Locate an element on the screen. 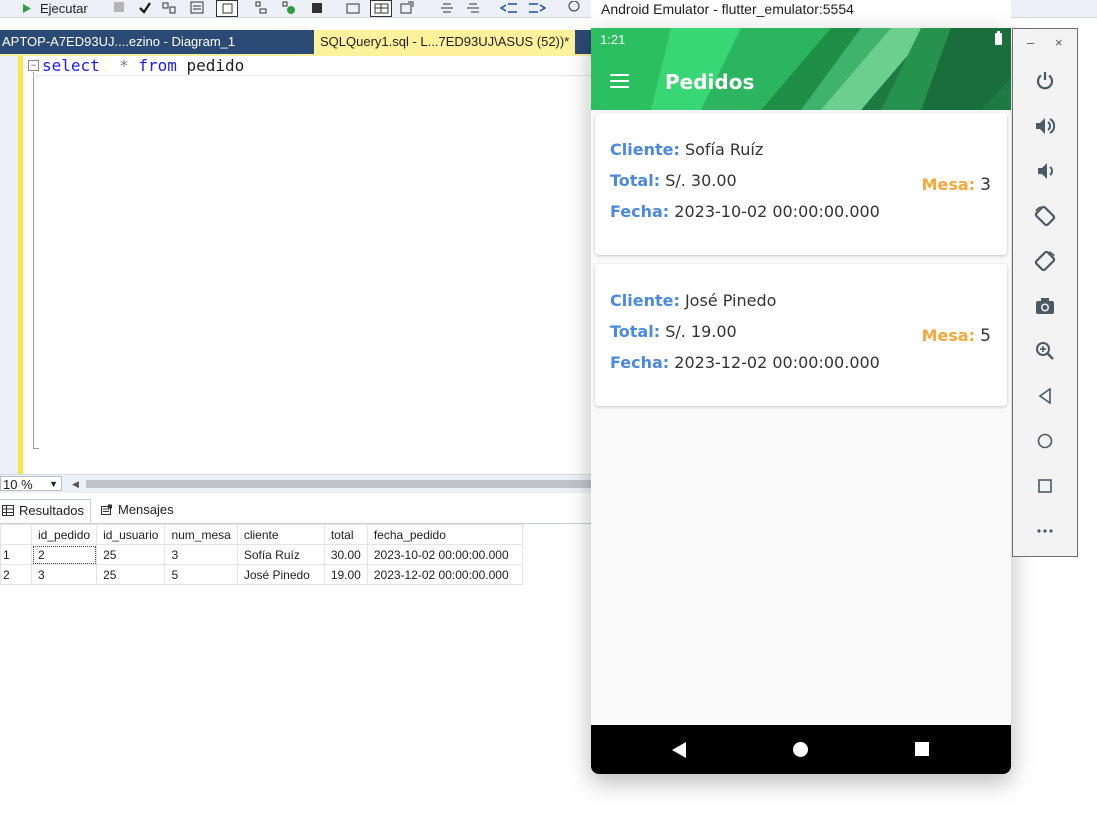 The image size is (1097, 834). tab-diagram: APTOP-A7ED93UJ....ezino - Diagram_1 is located at coordinates (118, 42).